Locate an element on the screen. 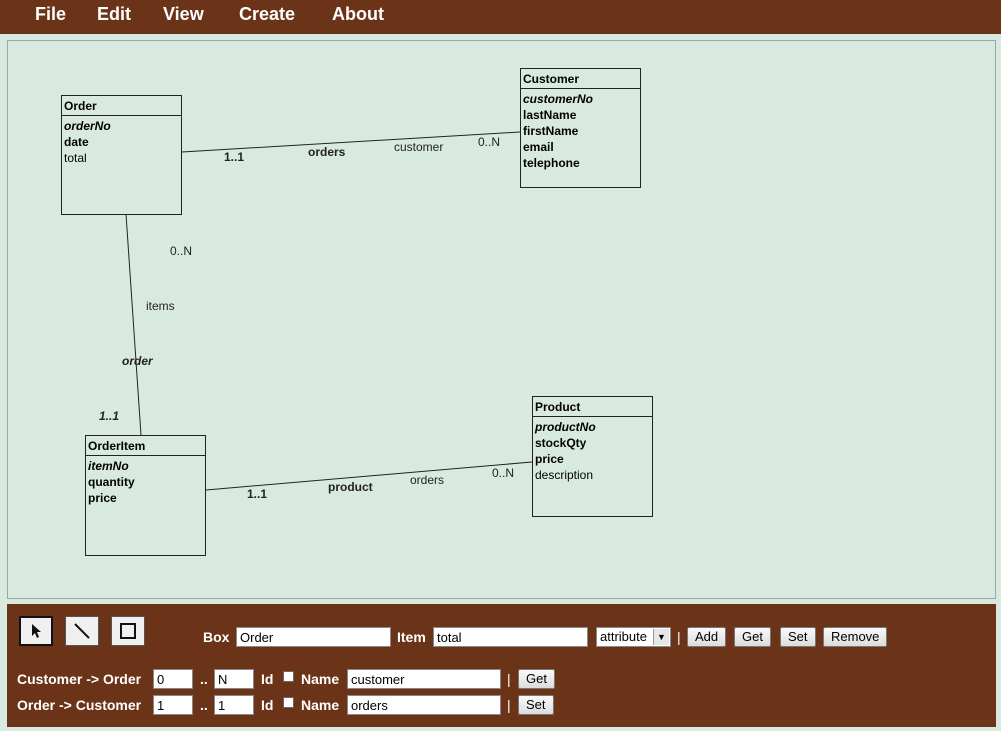  link-order-customer is located at coordinates (351, 142).